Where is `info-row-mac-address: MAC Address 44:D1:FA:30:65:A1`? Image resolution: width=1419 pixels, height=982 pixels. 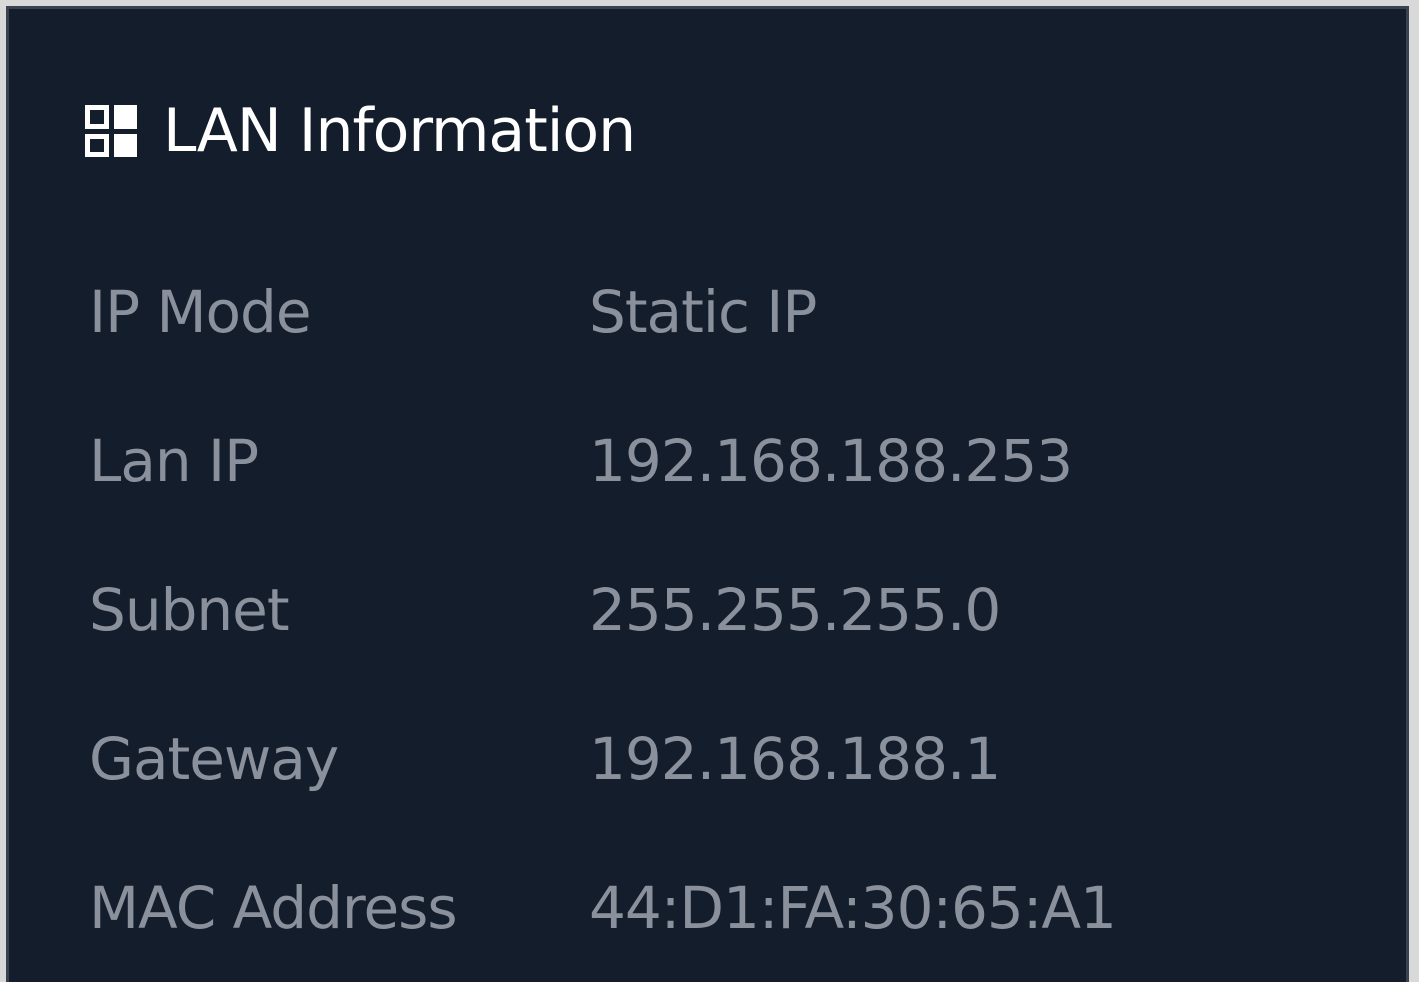 info-row-mac-address: MAC Address 44:D1:FA:30:65:A1 is located at coordinates (603, 907).